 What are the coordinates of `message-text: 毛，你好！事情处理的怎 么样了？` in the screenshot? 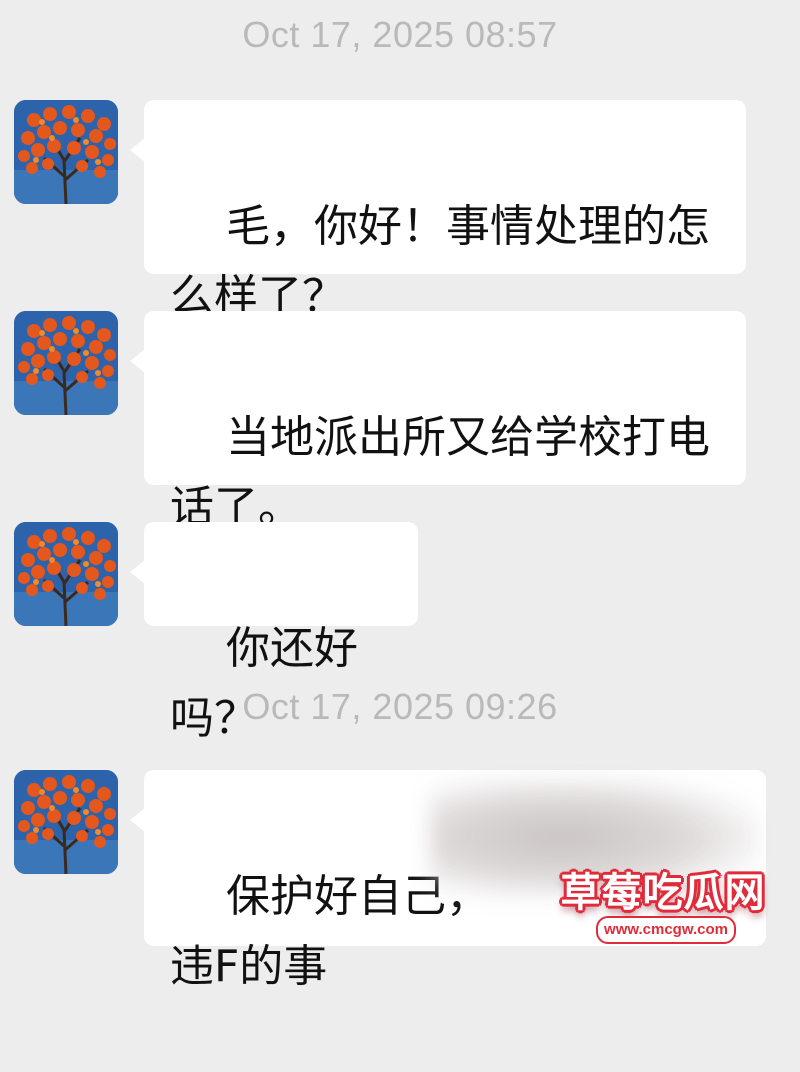 It's located at (440, 261).